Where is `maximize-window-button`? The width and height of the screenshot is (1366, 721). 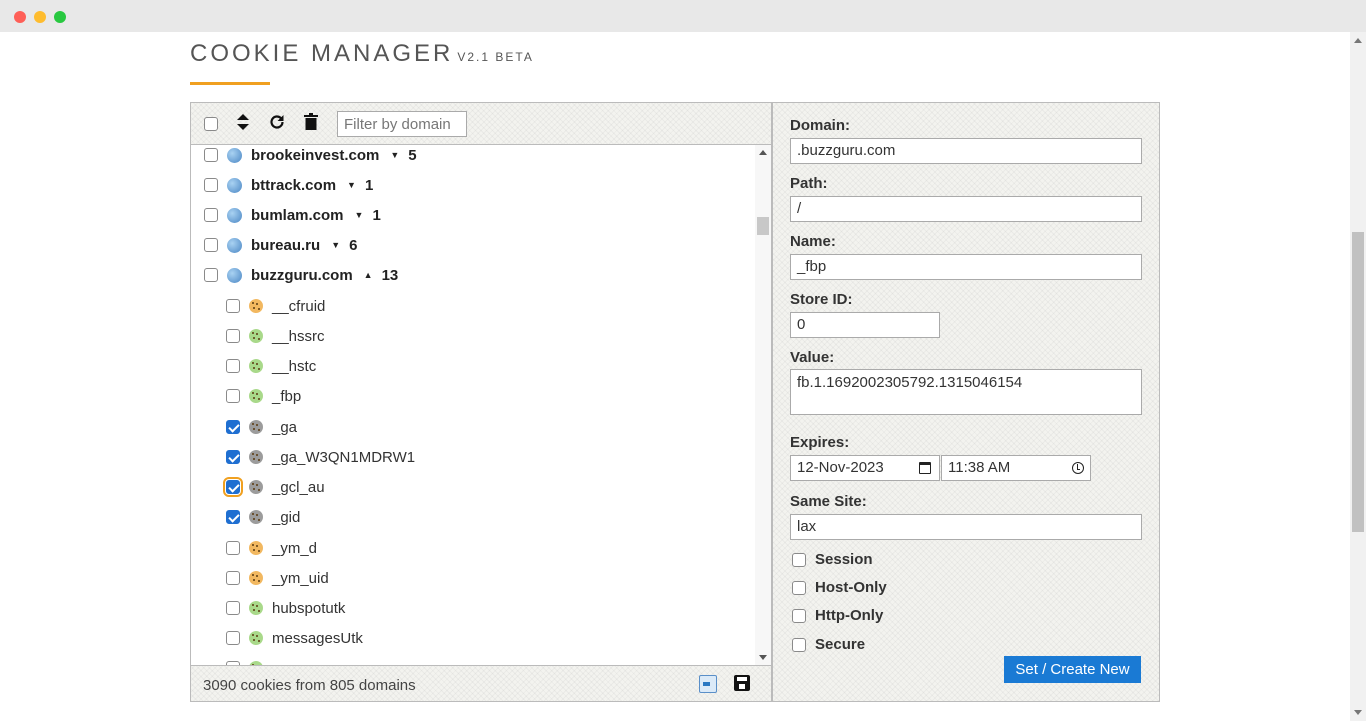
maximize-window-button is located at coordinates (60, 17).